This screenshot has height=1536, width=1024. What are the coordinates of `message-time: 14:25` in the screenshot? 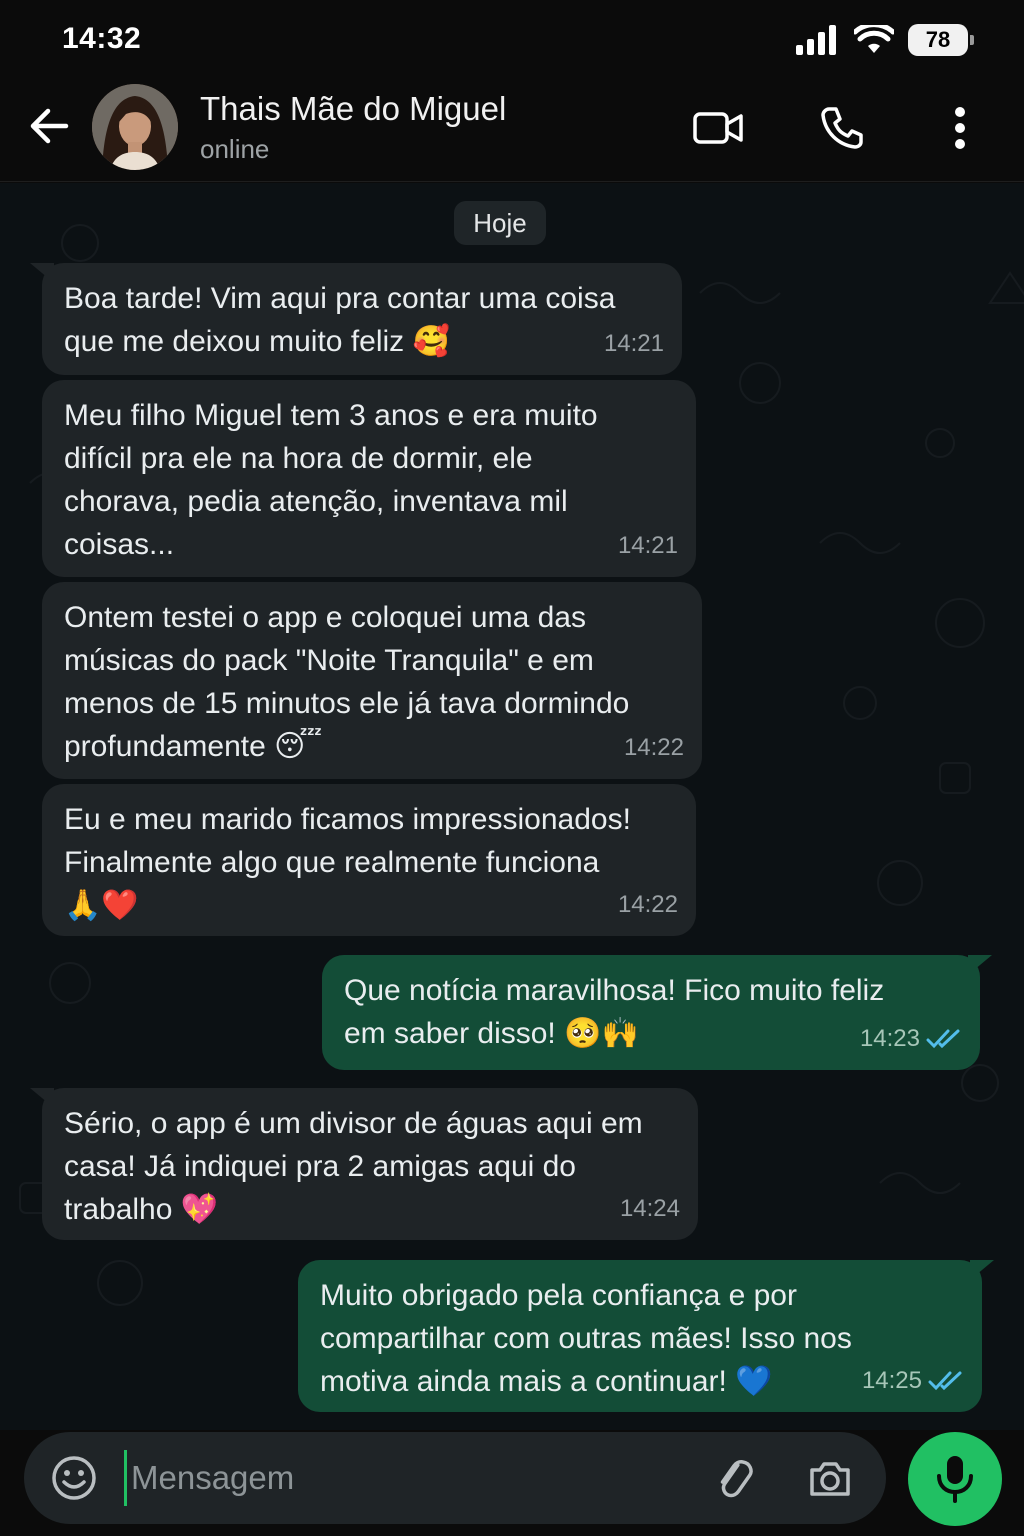 It's located at (891, 1380).